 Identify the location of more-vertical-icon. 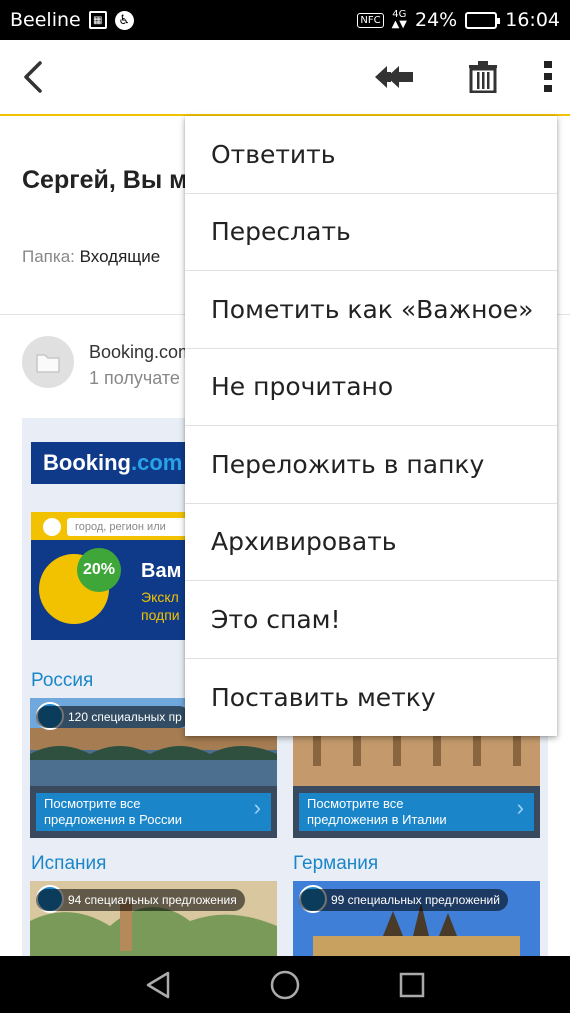
(548, 76).